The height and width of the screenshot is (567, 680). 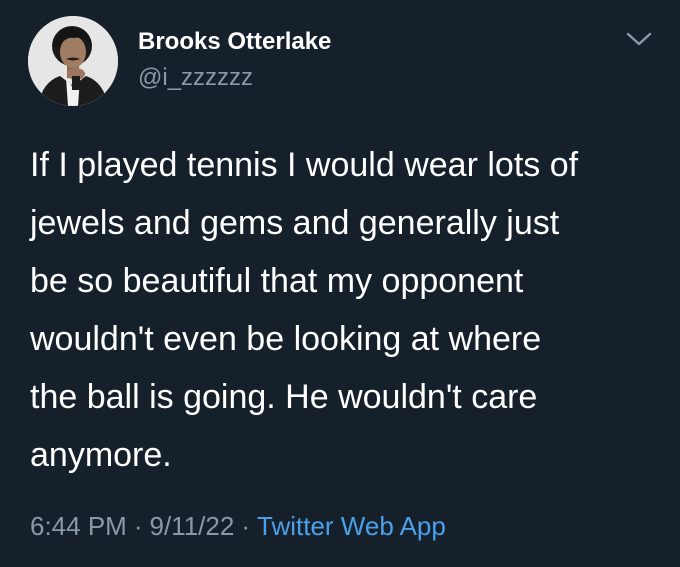 I want to click on avatar-photo-icon, so click(x=73, y=61).